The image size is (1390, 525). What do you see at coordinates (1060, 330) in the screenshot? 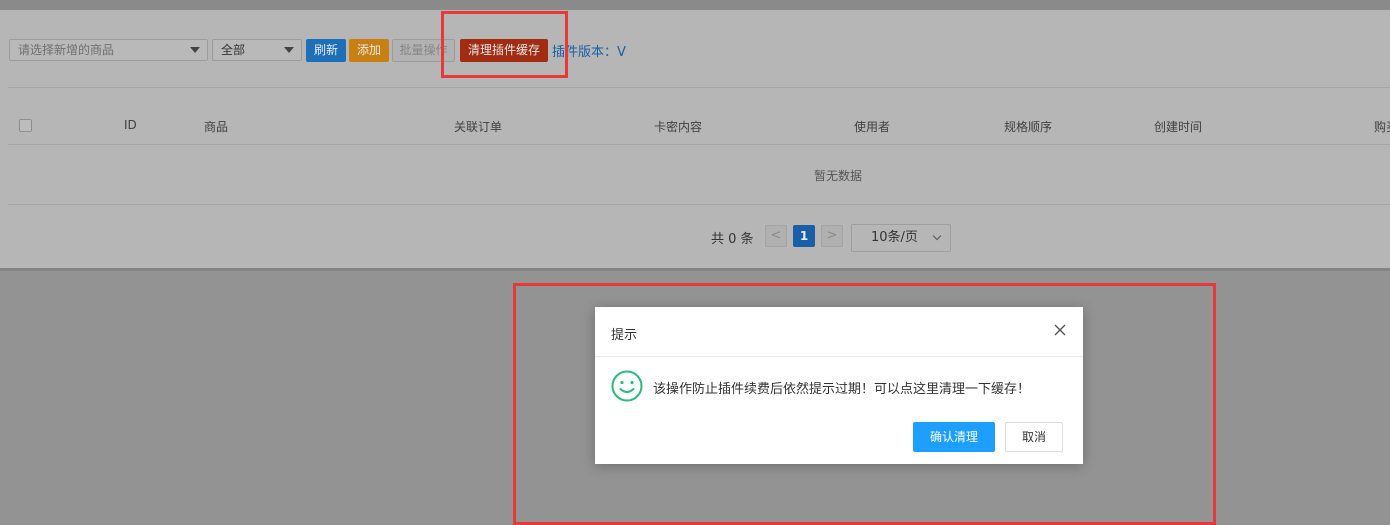
I see `close-icon` at bounding box center [1060, 330].